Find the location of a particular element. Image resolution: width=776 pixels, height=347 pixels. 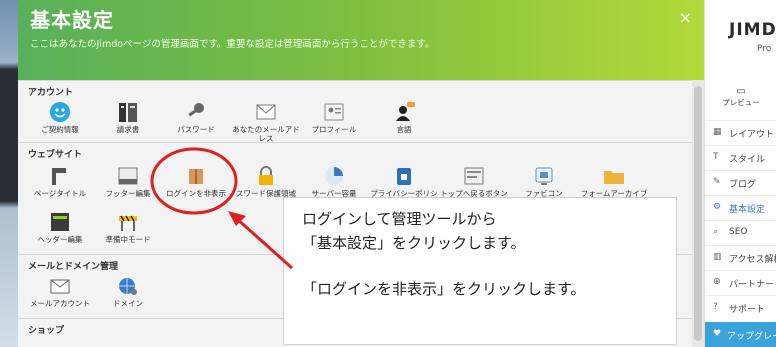

tile-form-archive: フォームアーカイブ is located at coordinates (614, 181).